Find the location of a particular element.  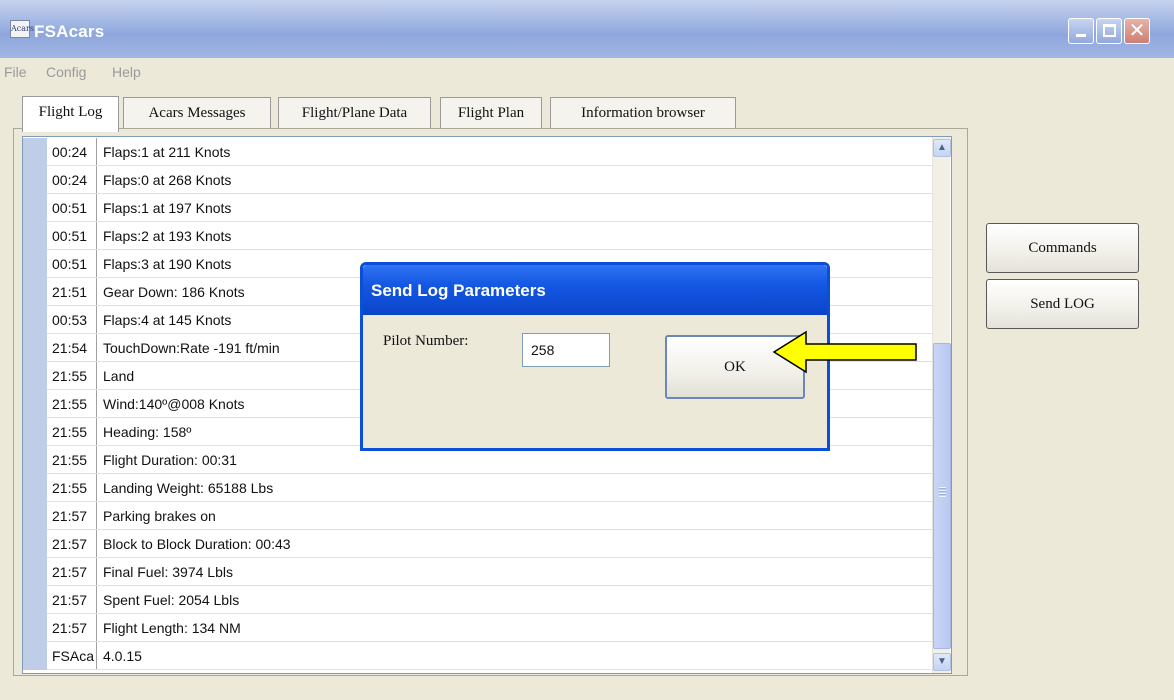

scroll-down-button: ▼ is located at coordinates (942, 662).